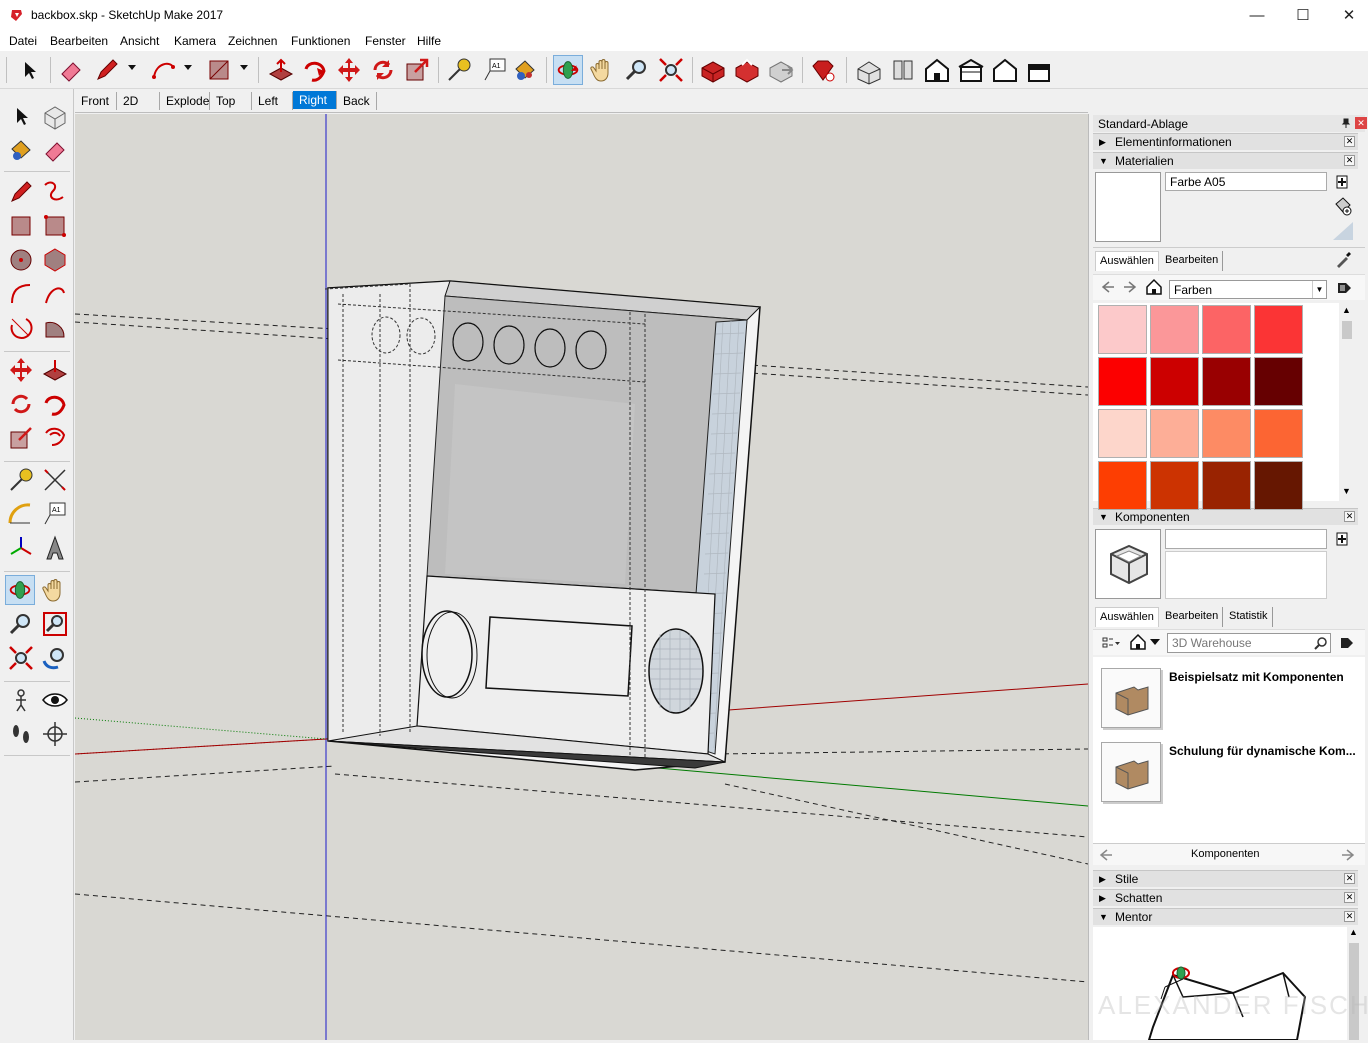  What do you see at coordinates (21, 700) in the screenshot?
I see `position-camera-icon` at bounding box center [21, 700].